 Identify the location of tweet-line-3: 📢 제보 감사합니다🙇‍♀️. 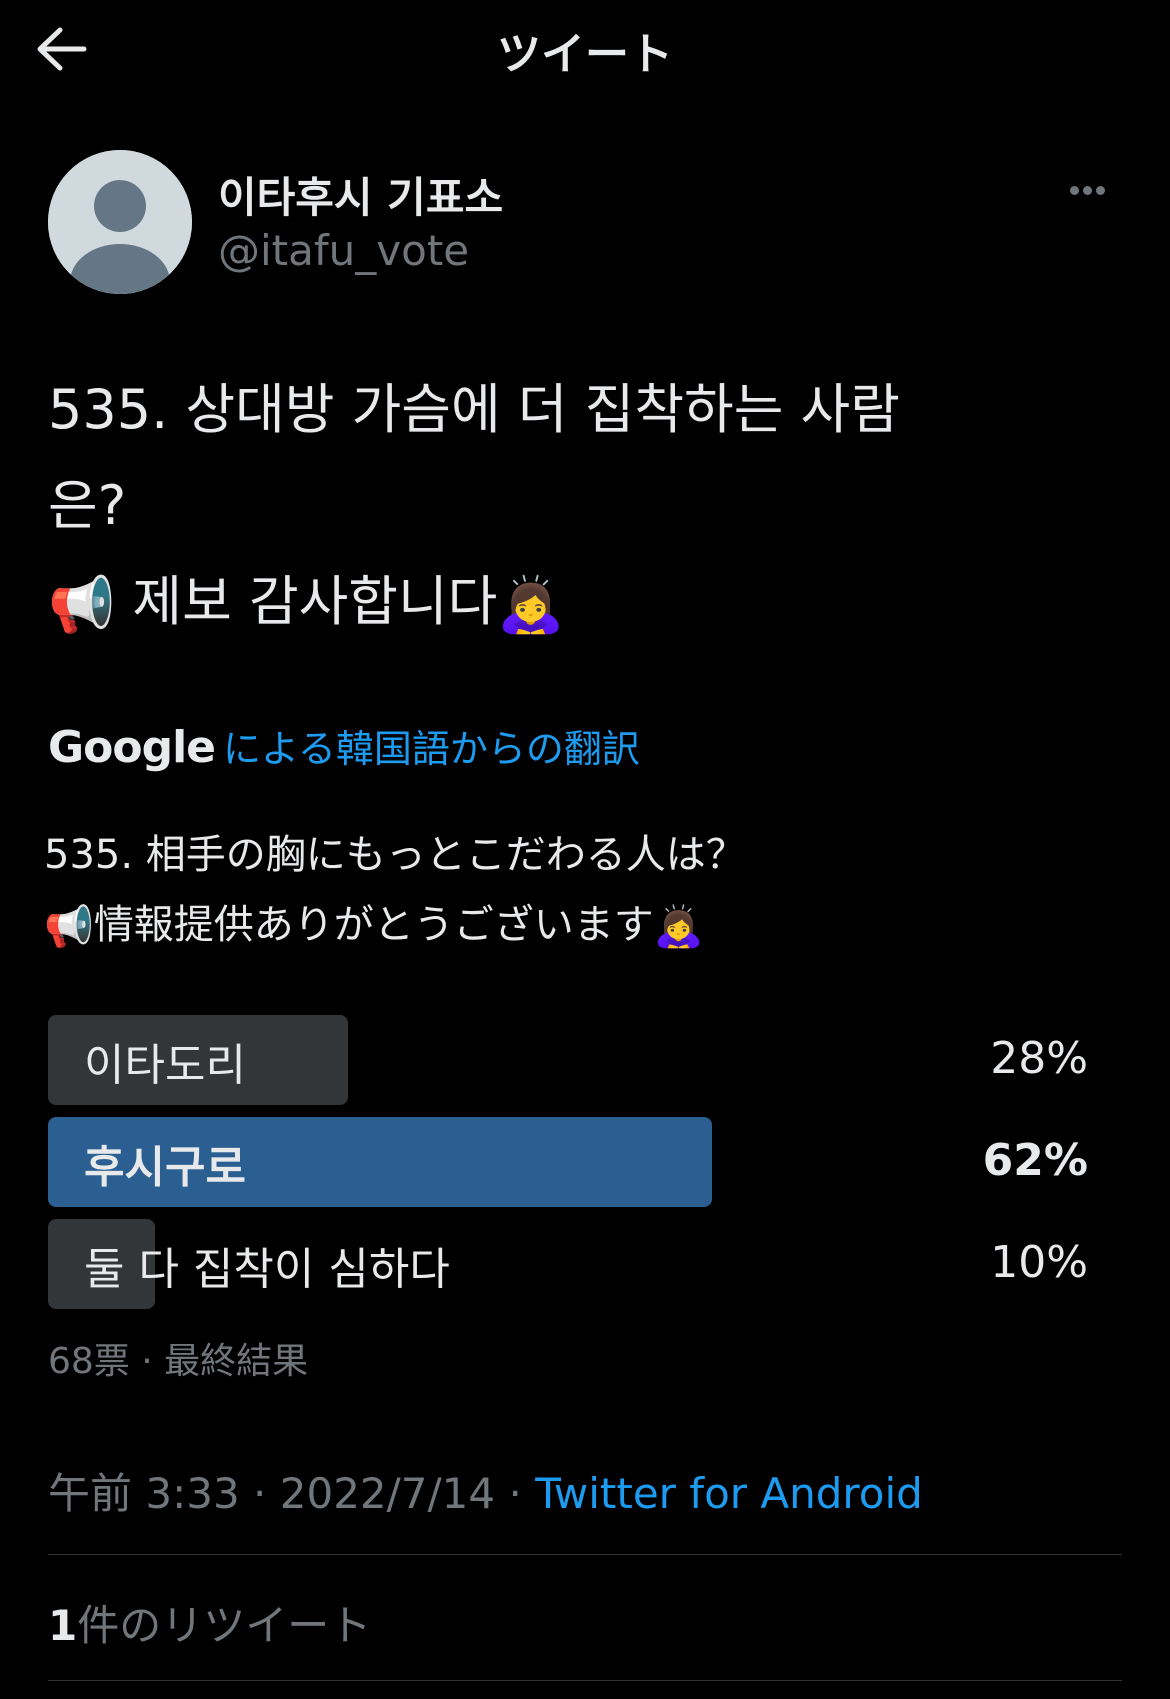
(588, 603).